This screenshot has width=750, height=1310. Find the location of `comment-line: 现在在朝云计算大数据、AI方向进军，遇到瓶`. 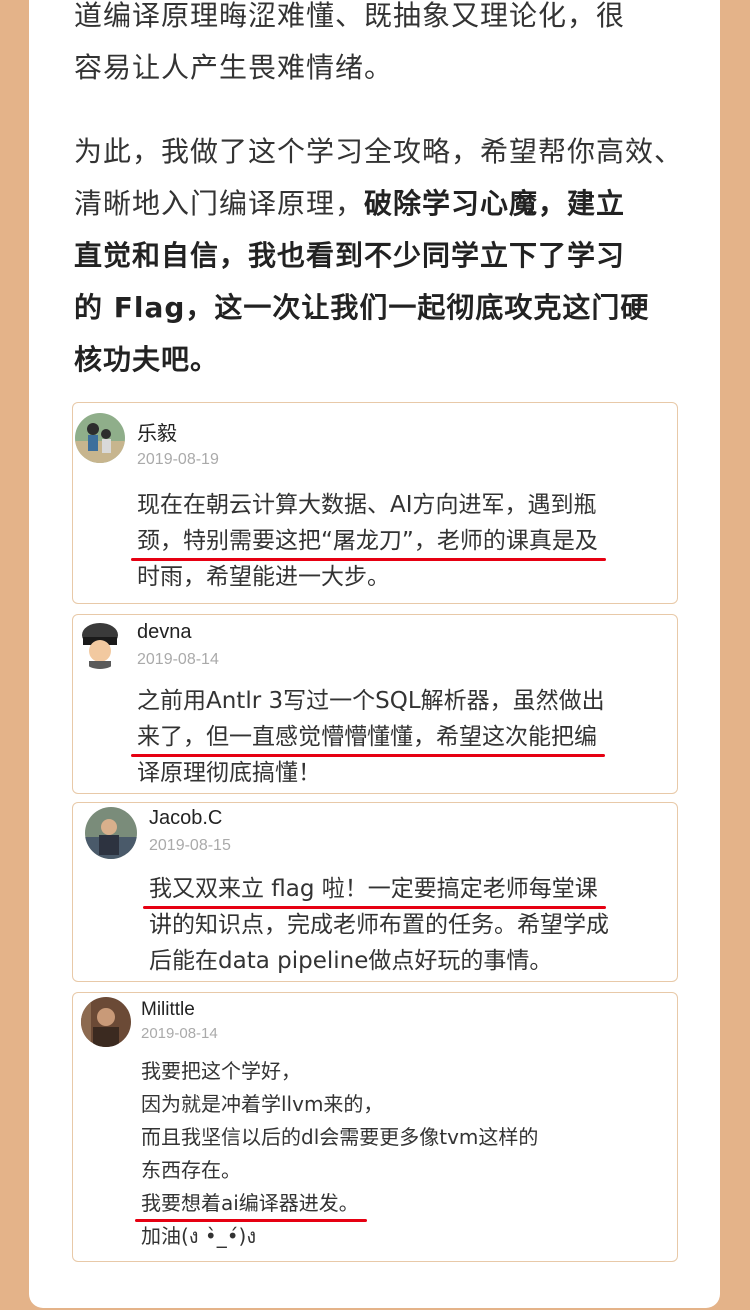

comment-line: 现在在朝云计算大数据、AI方向进军，遇到瓶 is located at coordinates (367, 505).